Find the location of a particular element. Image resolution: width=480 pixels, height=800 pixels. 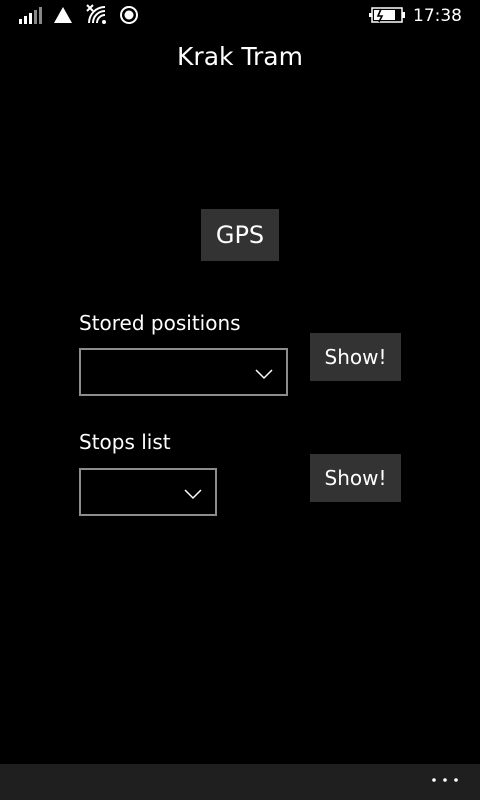

stored-positions-label: Stored positions is located at coordinates (160, 323).